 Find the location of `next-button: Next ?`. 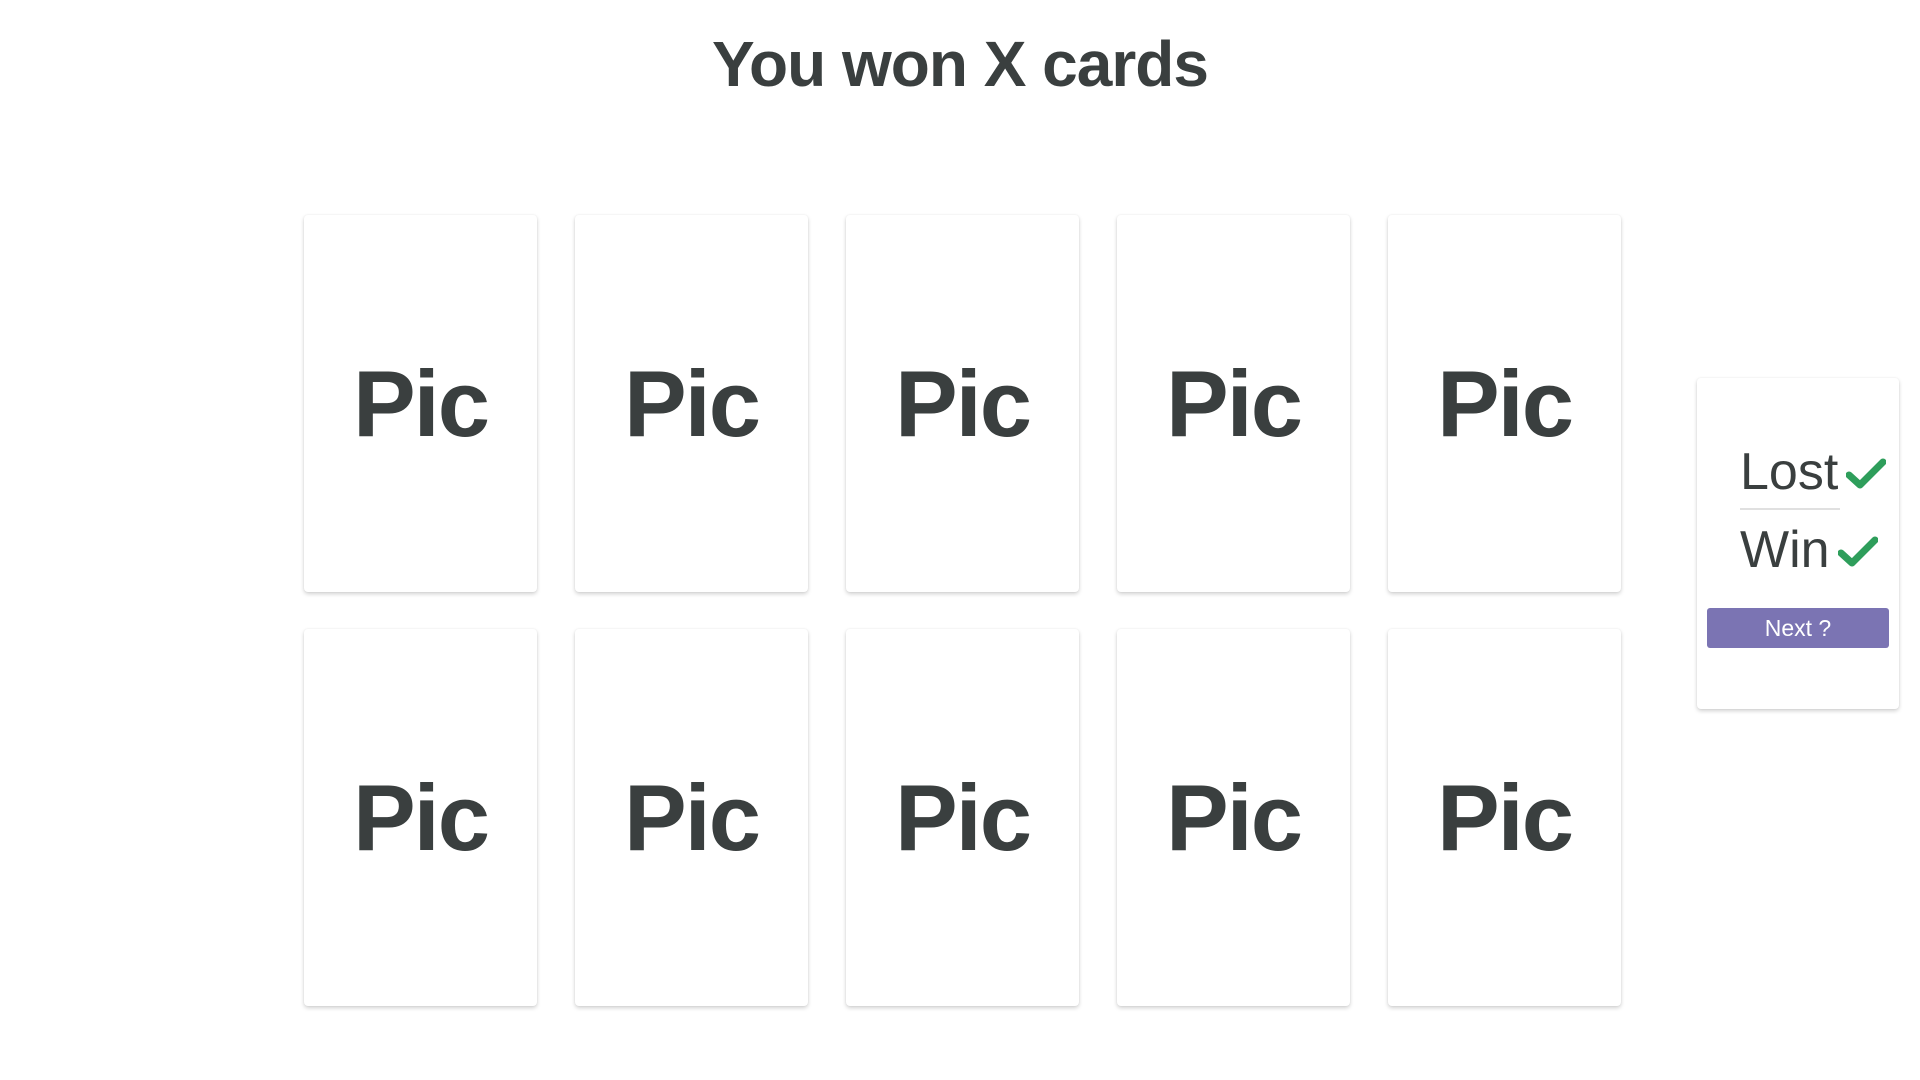

next-button: Next ? is located at coordinates (1798, 628).